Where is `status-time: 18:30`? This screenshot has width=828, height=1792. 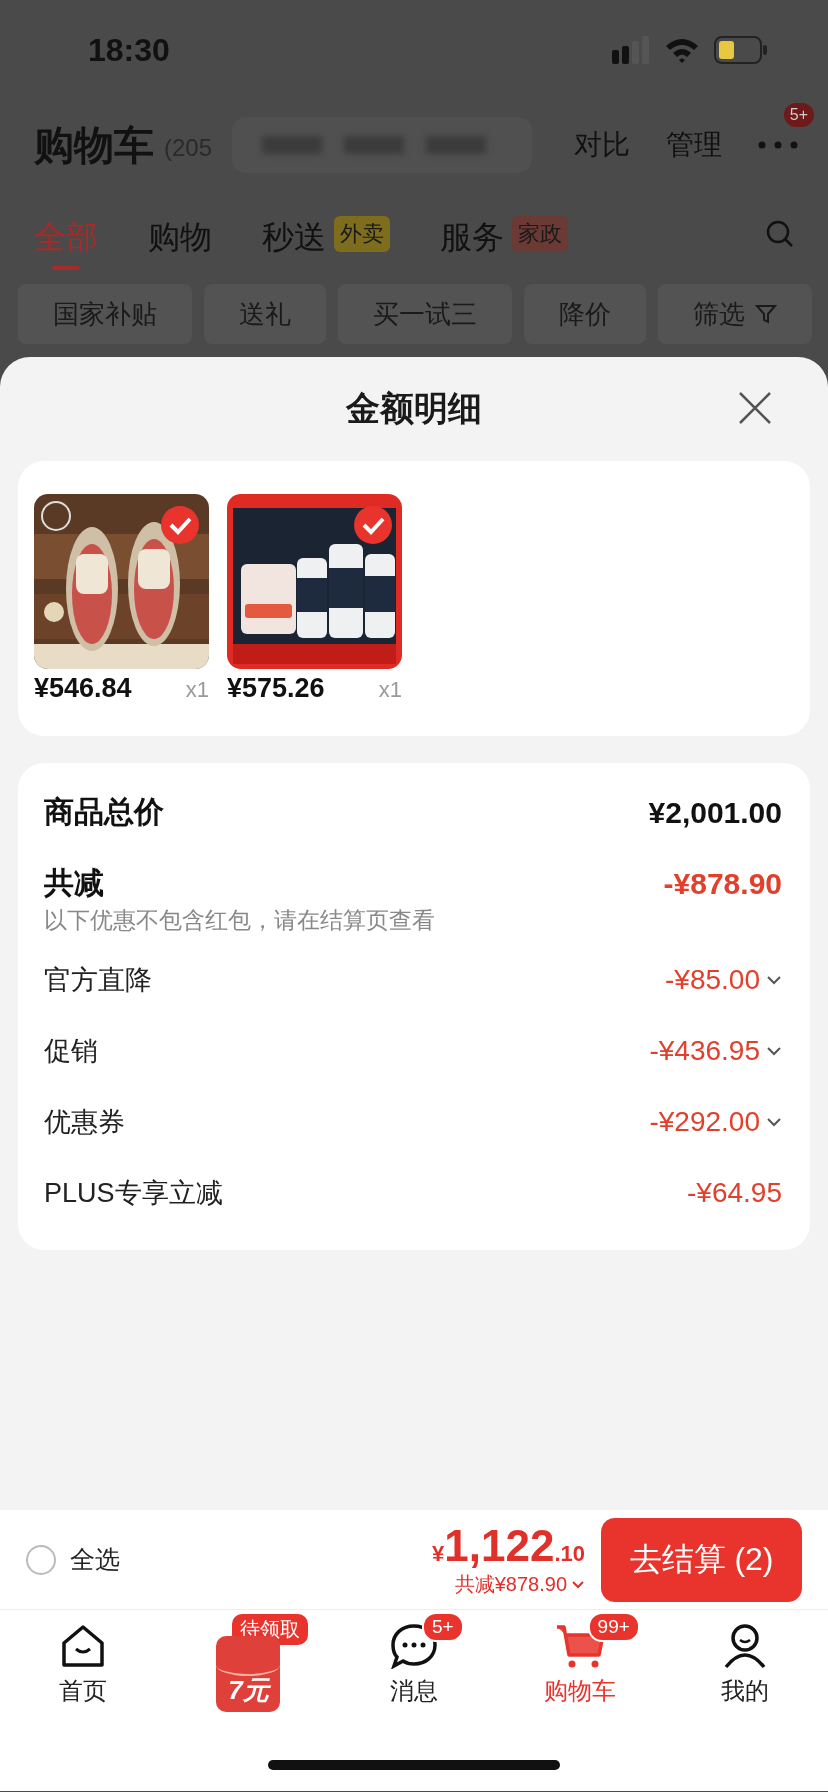
status-time: 18:30 is located at coordinates (129, 50).